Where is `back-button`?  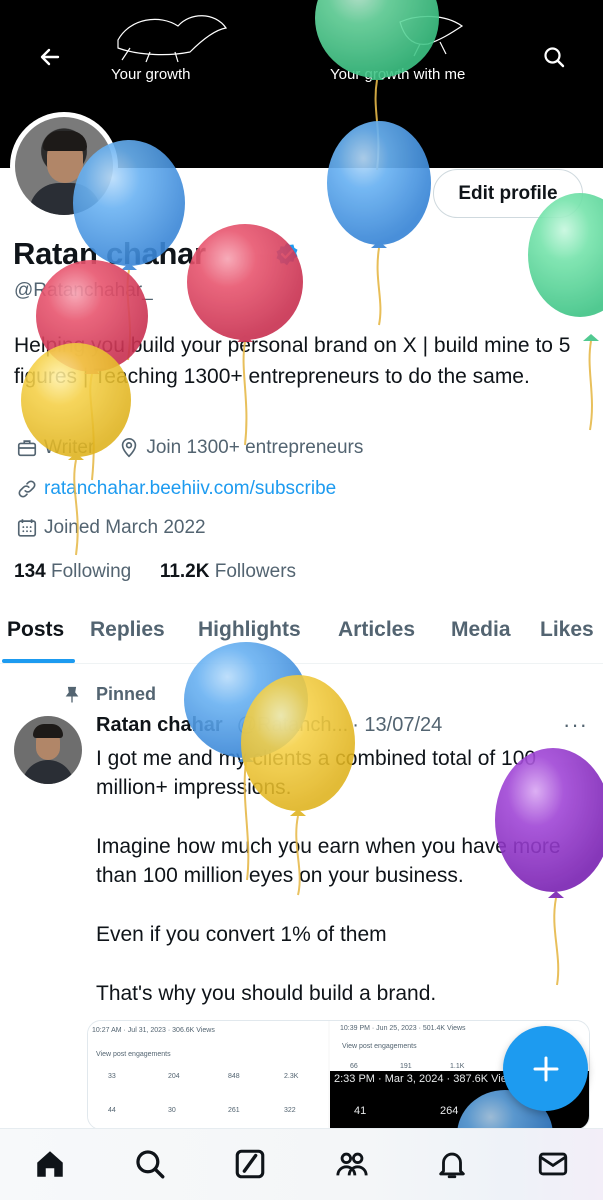
back-button is located at coordinates (50, 57).